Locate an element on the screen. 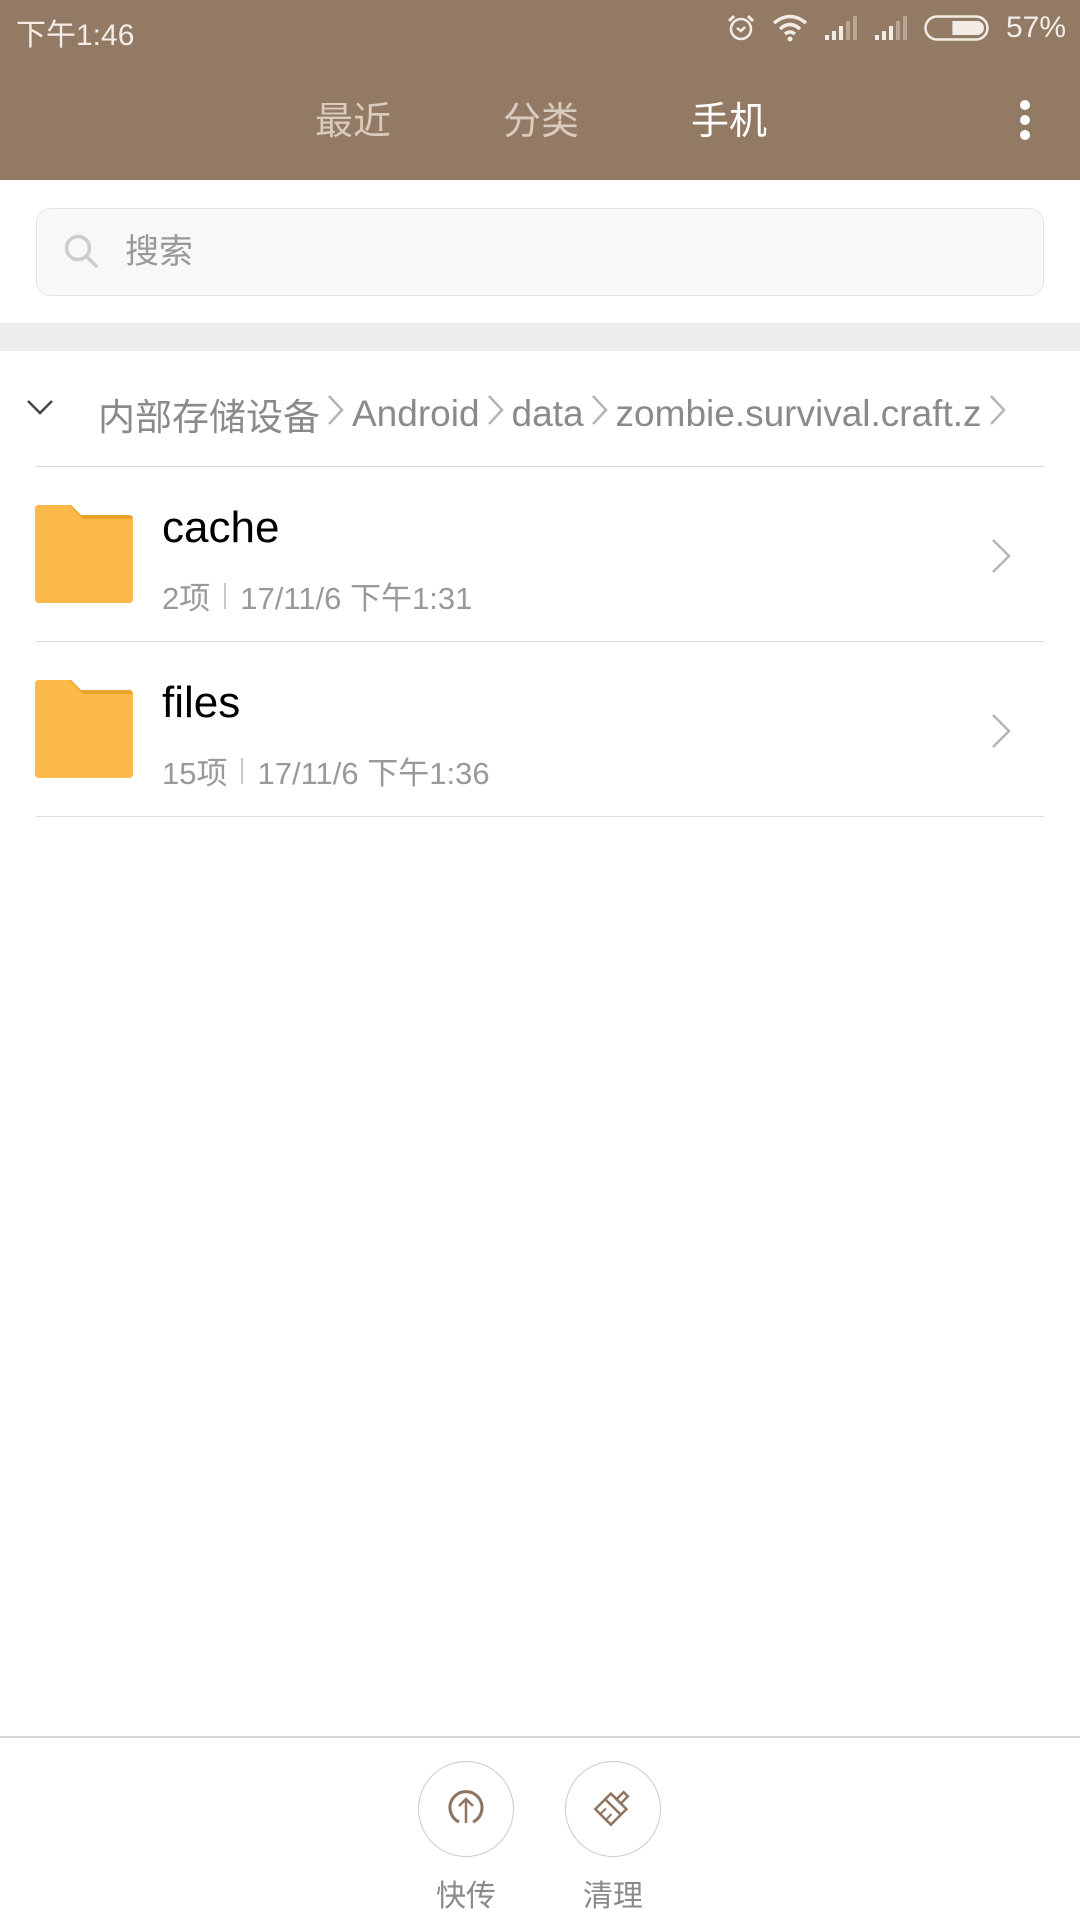 The width and height of the screenshot is (1080, 1920). action-label: 快传 is located at coordinates (466, 1896).